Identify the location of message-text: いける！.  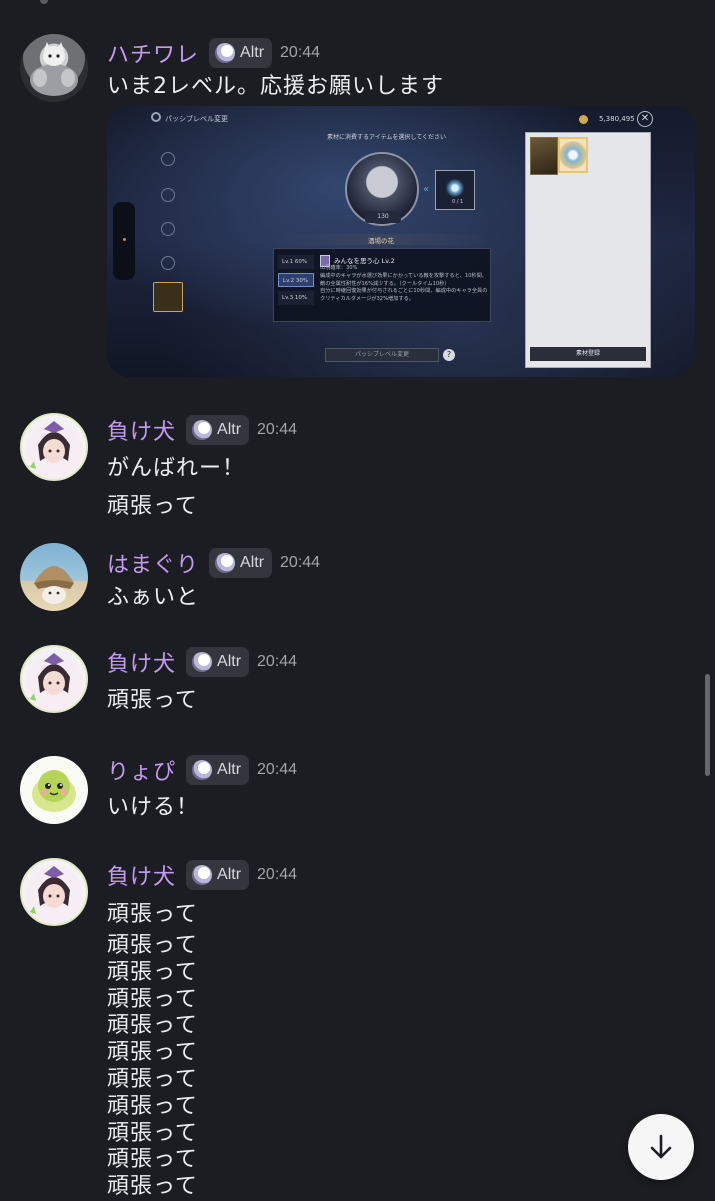
(153, 807).